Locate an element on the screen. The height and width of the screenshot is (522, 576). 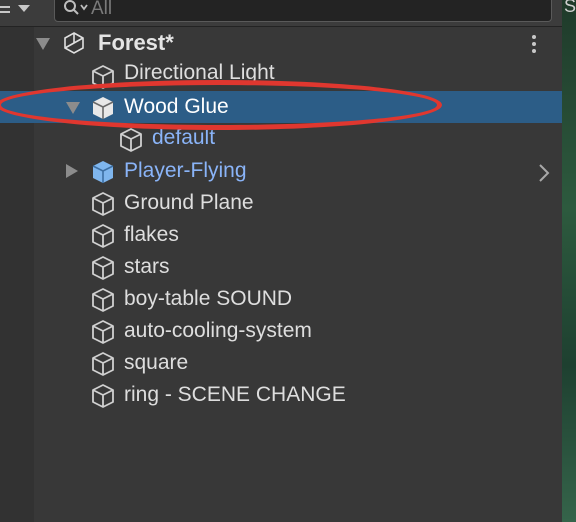
chevron-right-icon is located at coordinates (544, 173).